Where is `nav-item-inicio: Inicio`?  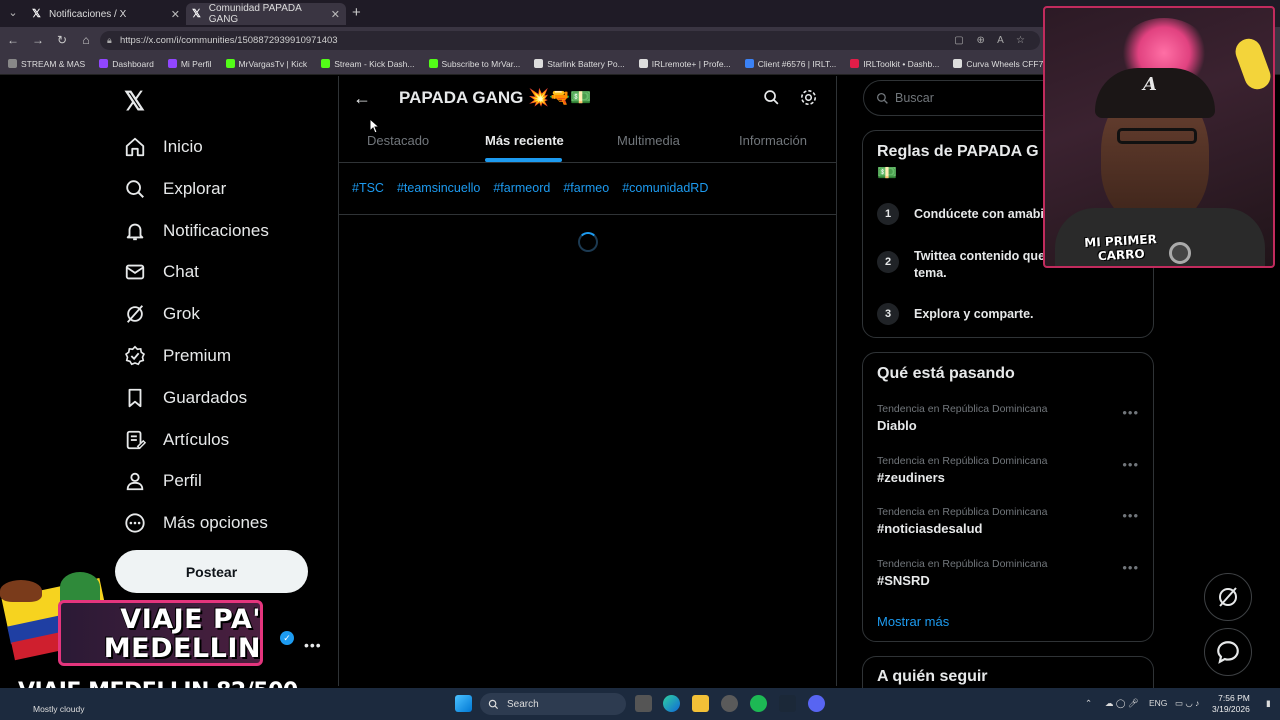
nav-item-inicio: Inicio is located at coordinates (163, 147).